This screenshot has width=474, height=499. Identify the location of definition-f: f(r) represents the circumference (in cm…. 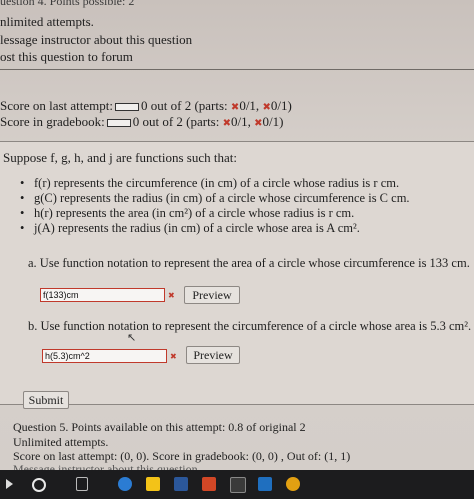
(215, 183).